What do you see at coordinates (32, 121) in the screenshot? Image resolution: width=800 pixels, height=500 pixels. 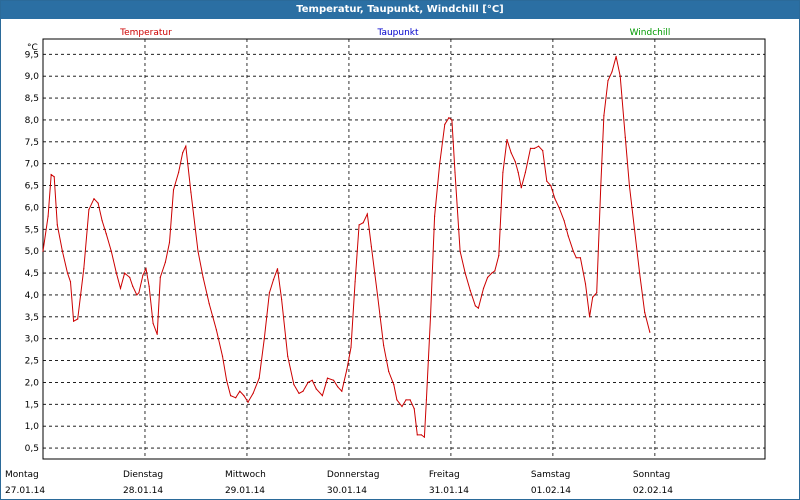 I see `y-tick-label: 8,0` at bounding box center [32, 121].